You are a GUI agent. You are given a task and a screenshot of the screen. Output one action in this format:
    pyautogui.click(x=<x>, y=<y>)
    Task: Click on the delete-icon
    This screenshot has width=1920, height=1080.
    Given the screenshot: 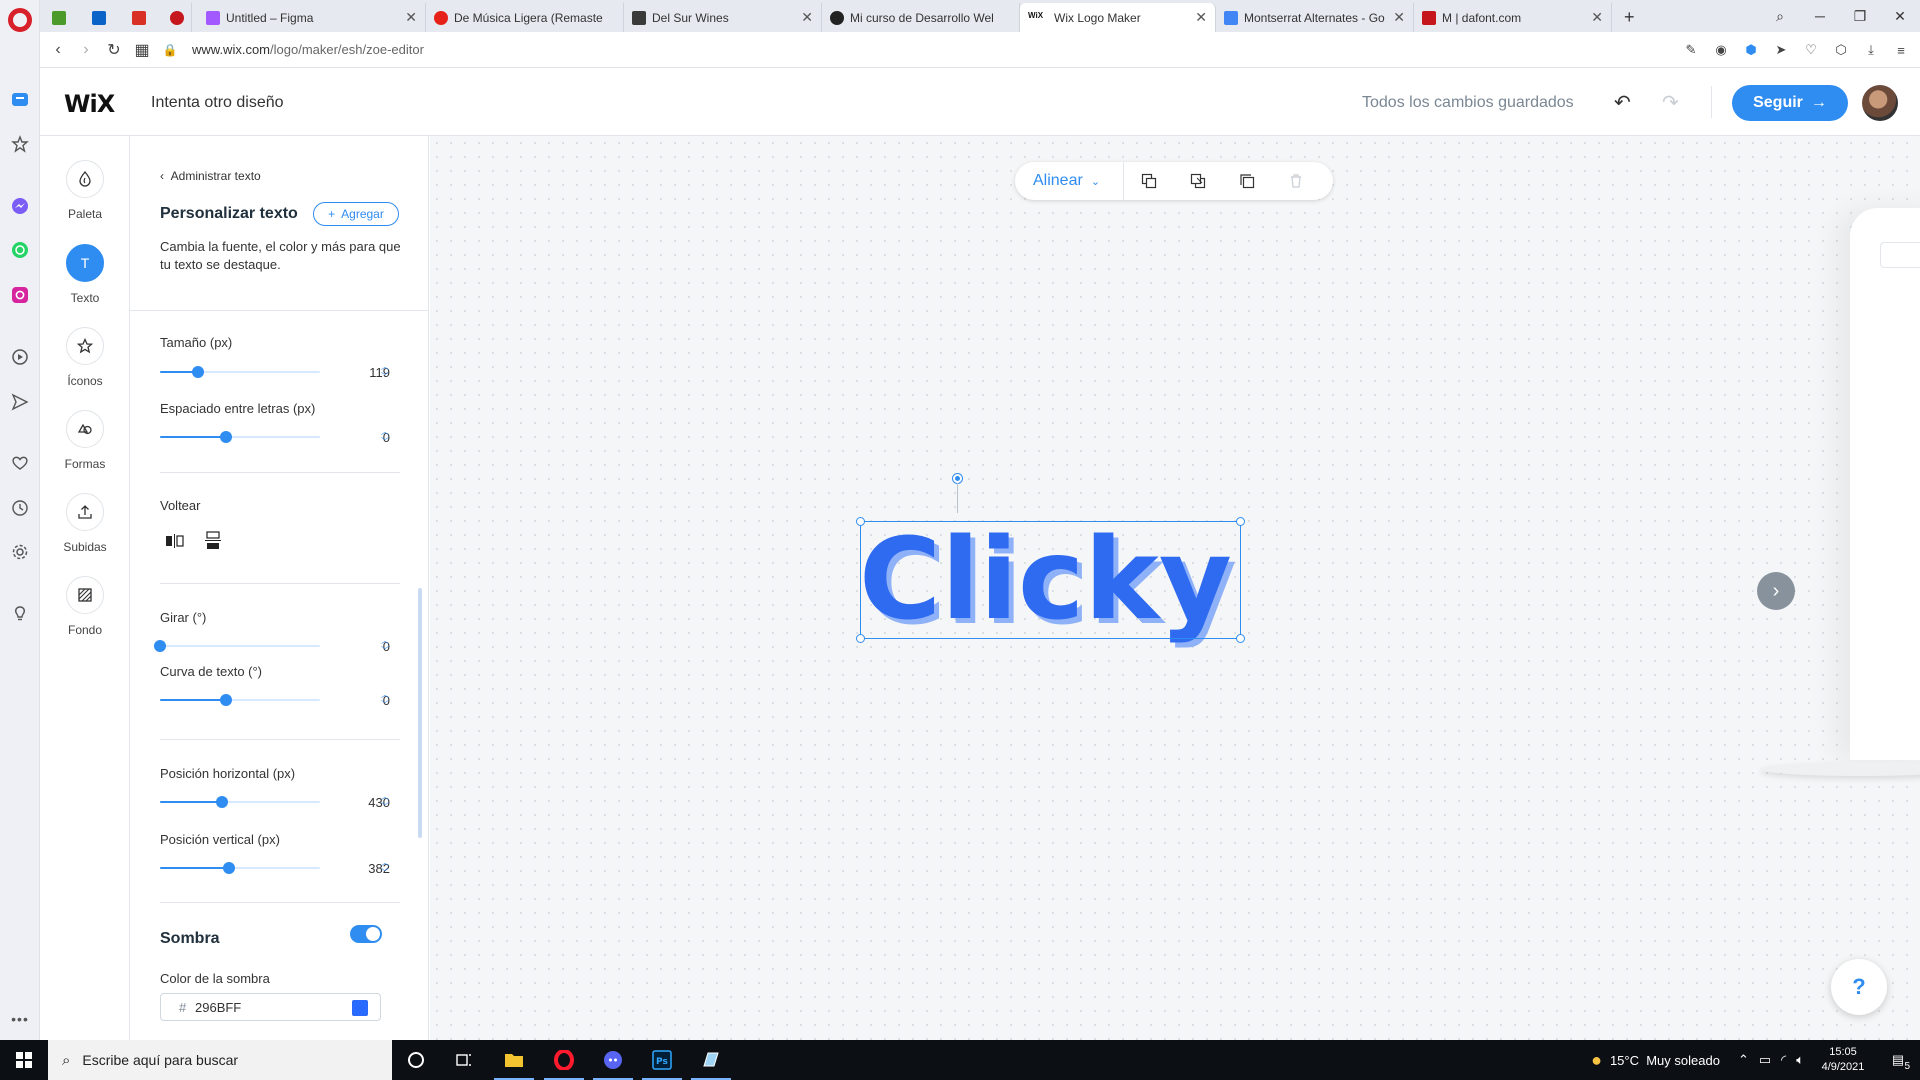 What is the action you would take?
    pyautogui.click(x=1295, y=181)
    